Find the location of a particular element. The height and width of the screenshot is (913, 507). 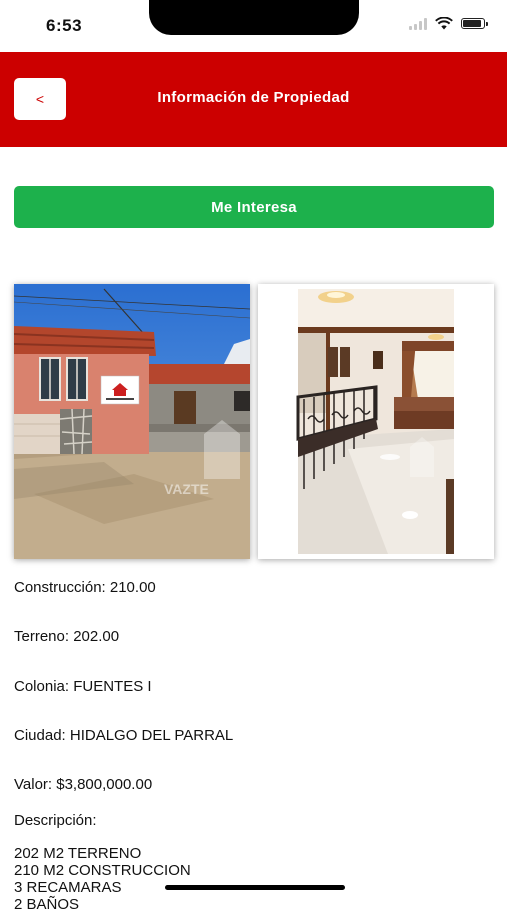

page-title: Información de Propiedad is located at coordinates (253, 97).